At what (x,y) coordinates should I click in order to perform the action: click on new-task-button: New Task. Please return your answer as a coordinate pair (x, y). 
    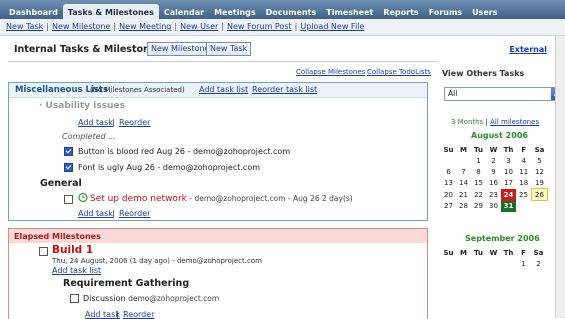
    Looking at the image, I should click on (229, 49).